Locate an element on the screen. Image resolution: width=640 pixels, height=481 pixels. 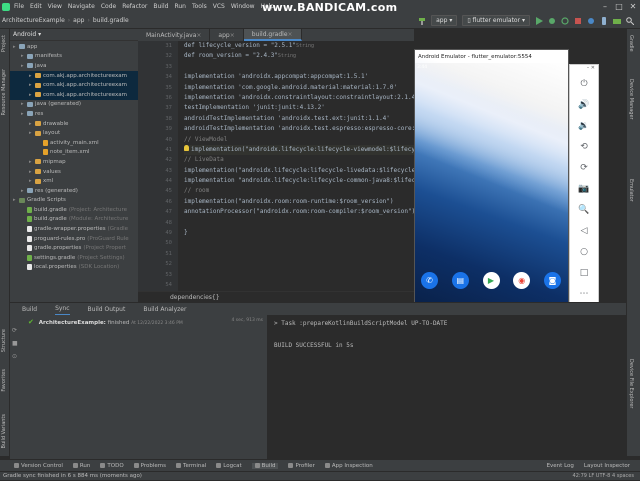
phone-app-icon: ✆ is located at coordinates (429, 280).